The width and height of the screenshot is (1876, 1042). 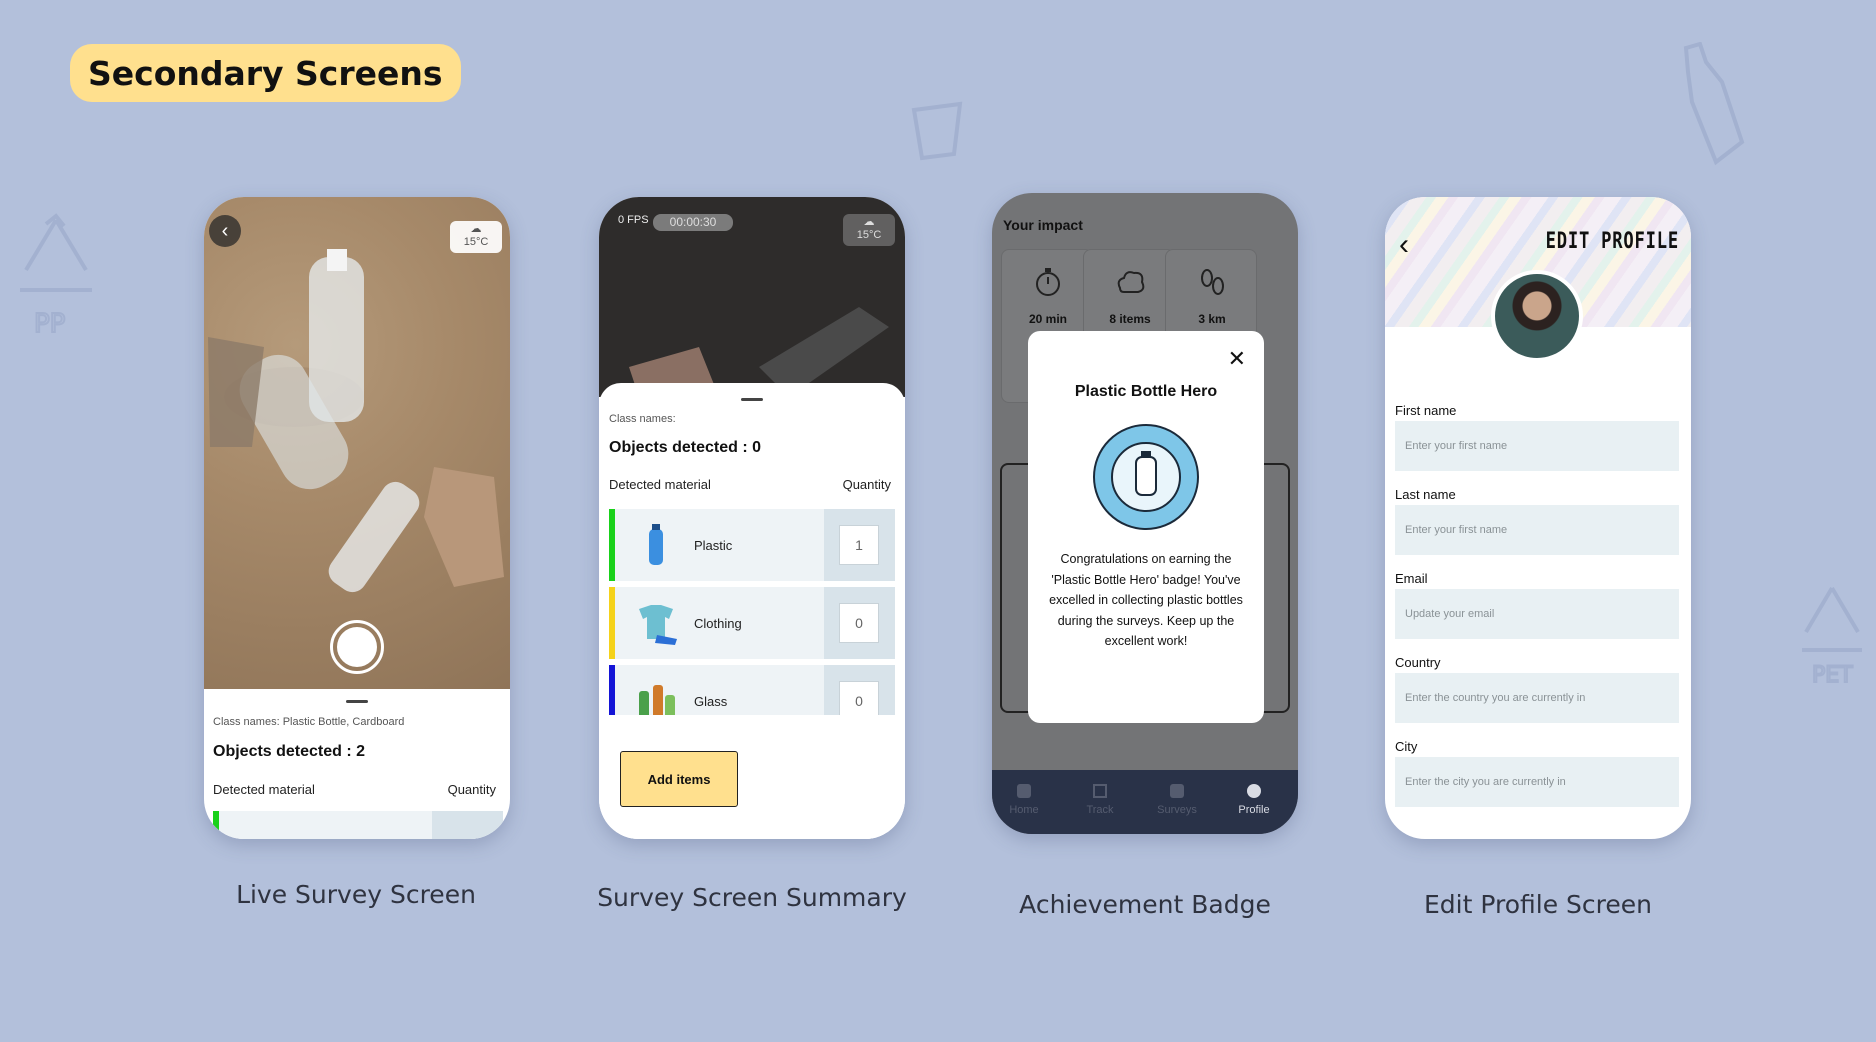 What do you see at coordinates (711, 701) in the screenshot?
I see `material-name: Glass` at bounding box center [711, 701].